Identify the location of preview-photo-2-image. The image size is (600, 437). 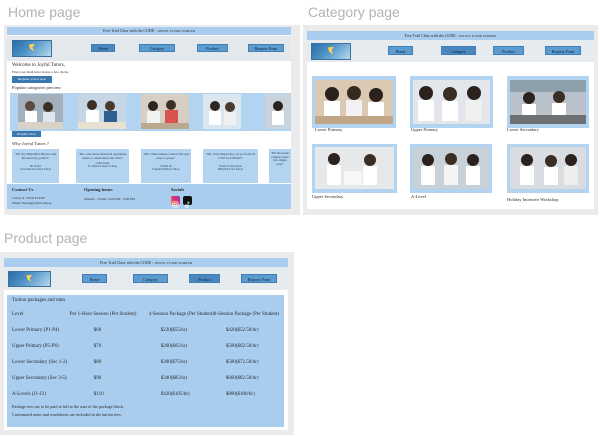
(102, 111).